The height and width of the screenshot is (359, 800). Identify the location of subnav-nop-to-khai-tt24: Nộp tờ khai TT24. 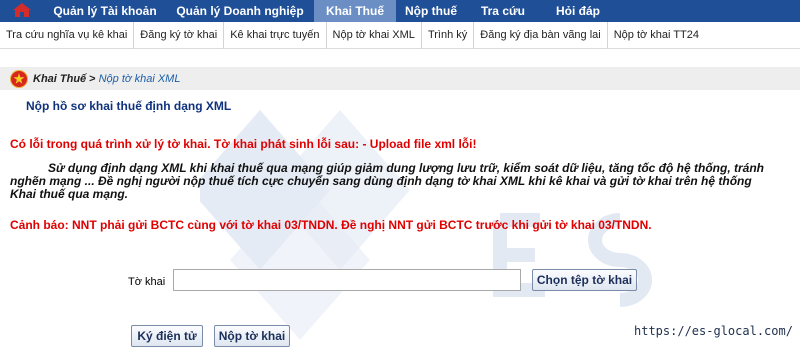
(656, 35).